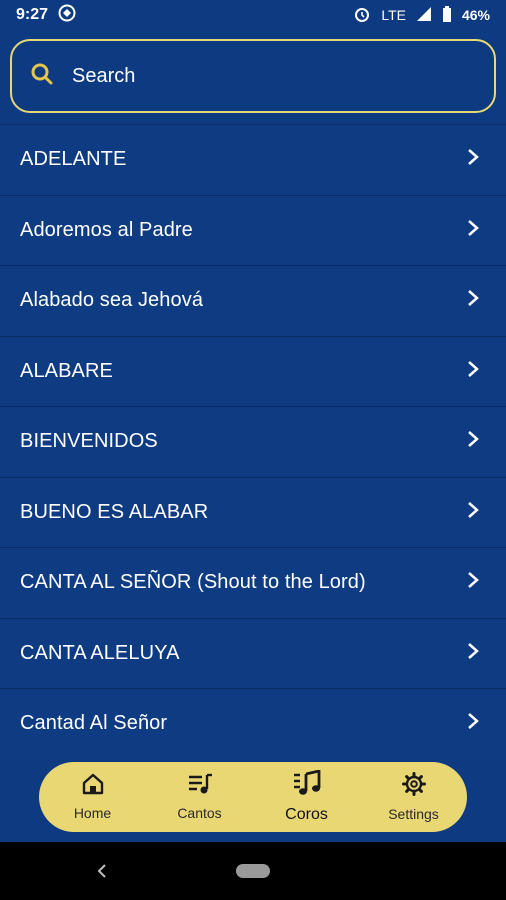 The image size is (506, 900). What do you see at coordinates (114, 511) in the screenshot?
I see `list-item-title: BUENO ES ALABAR` at bounding box center [114, 511].